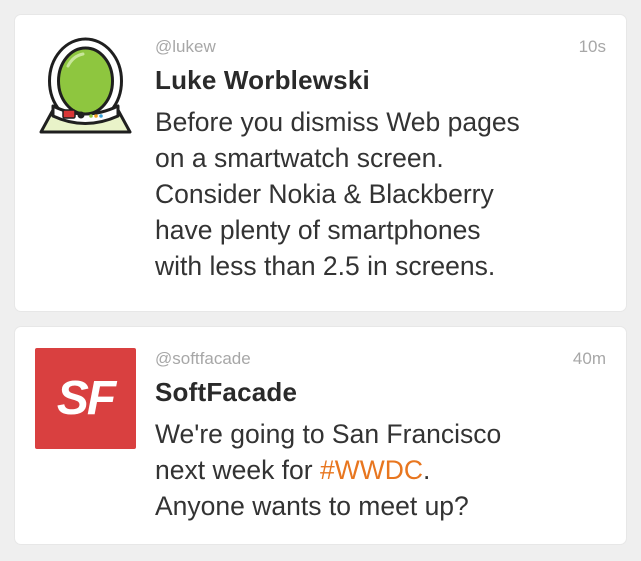  What do you see at coordinates (592, 46) in the screenshot?
I see `tweet-timestamp: 10s` at bounding box center [592, 46].